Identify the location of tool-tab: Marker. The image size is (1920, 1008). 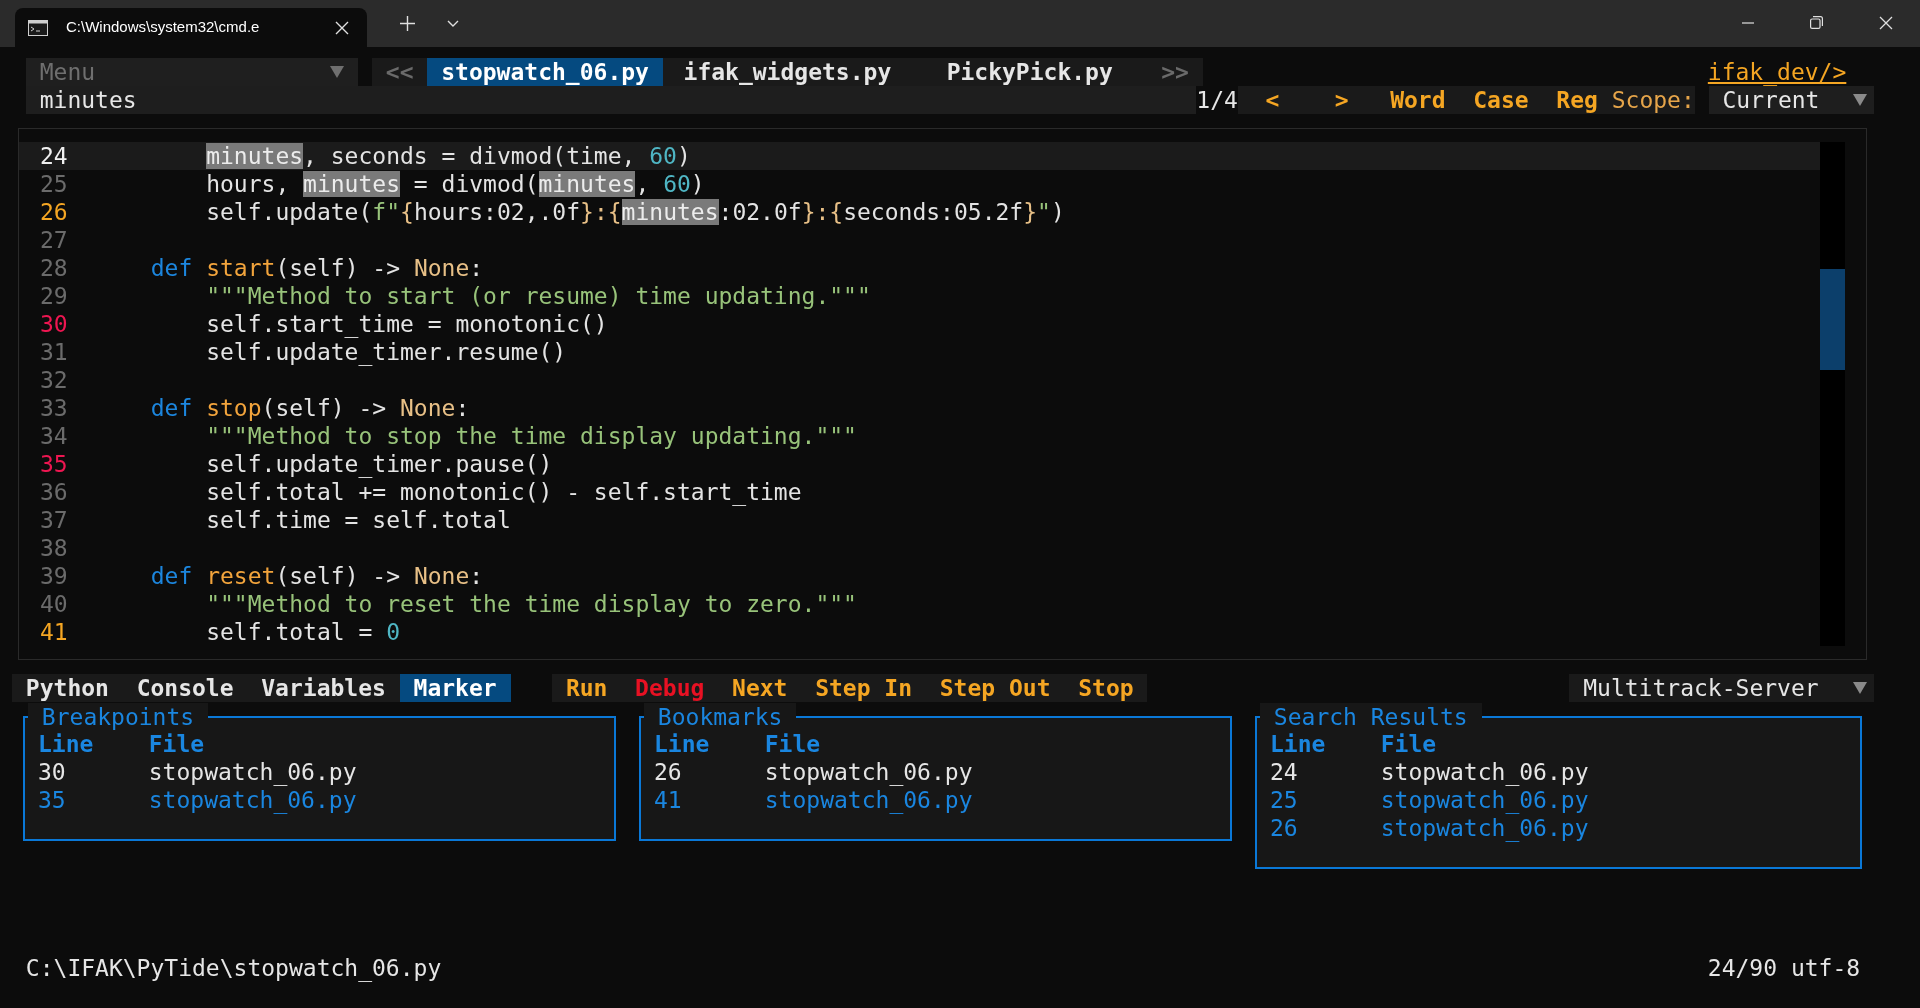
(455, 688).